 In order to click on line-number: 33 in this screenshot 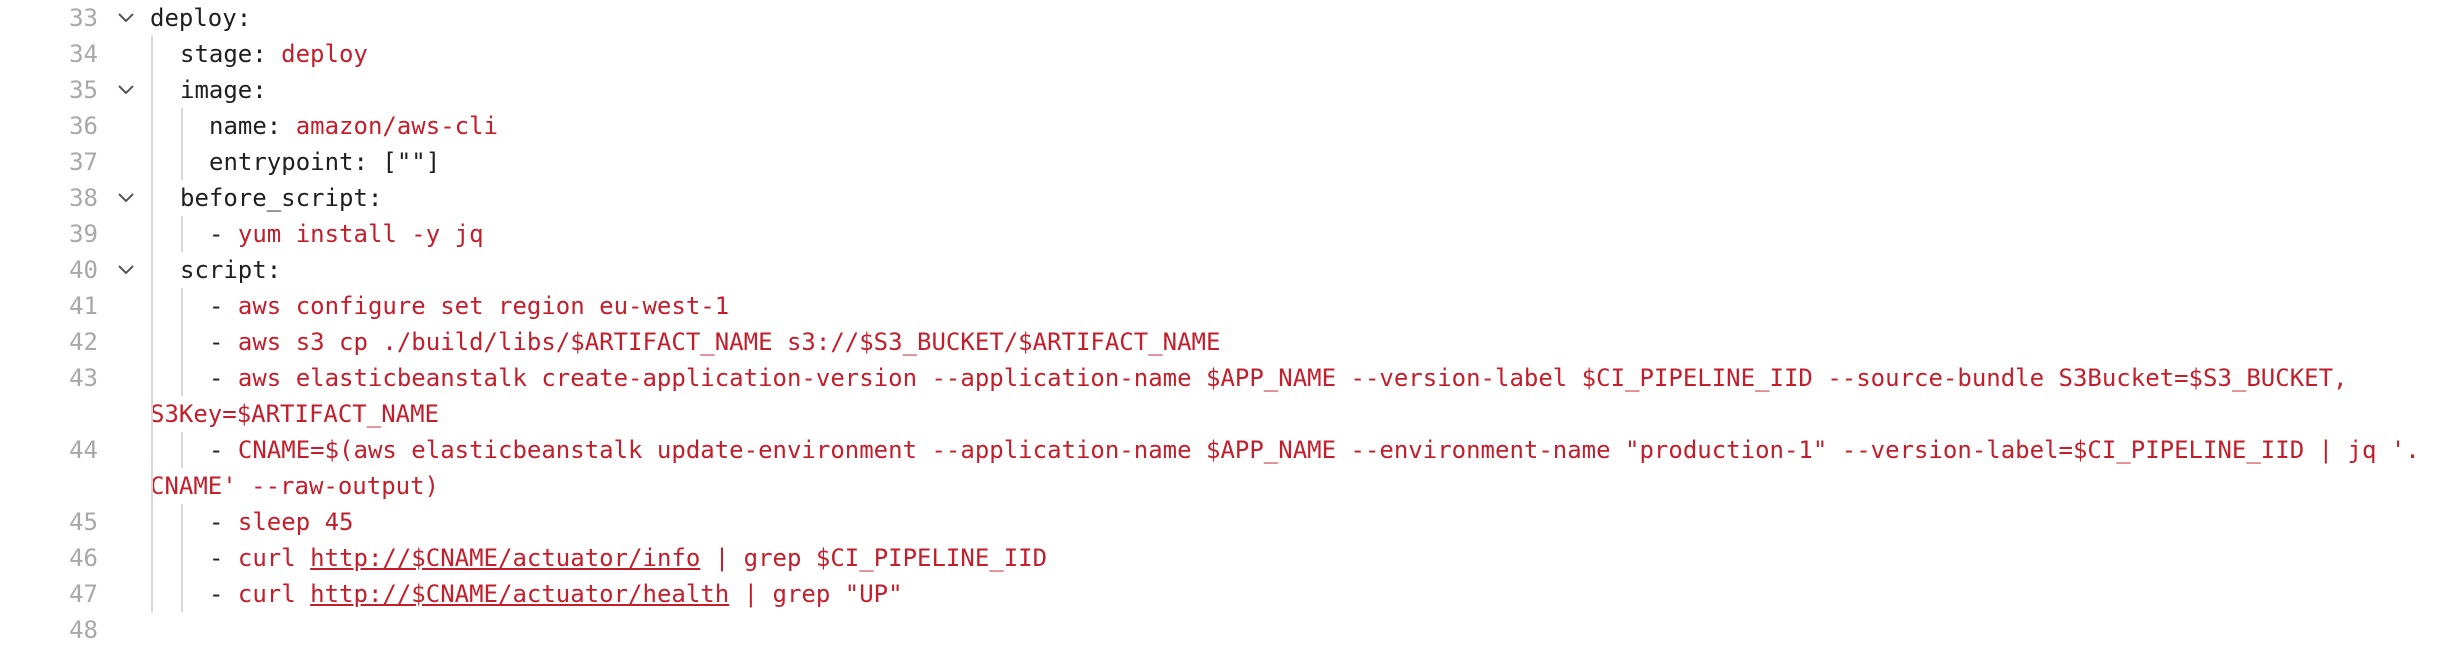, I will do `click(83, 18)`.